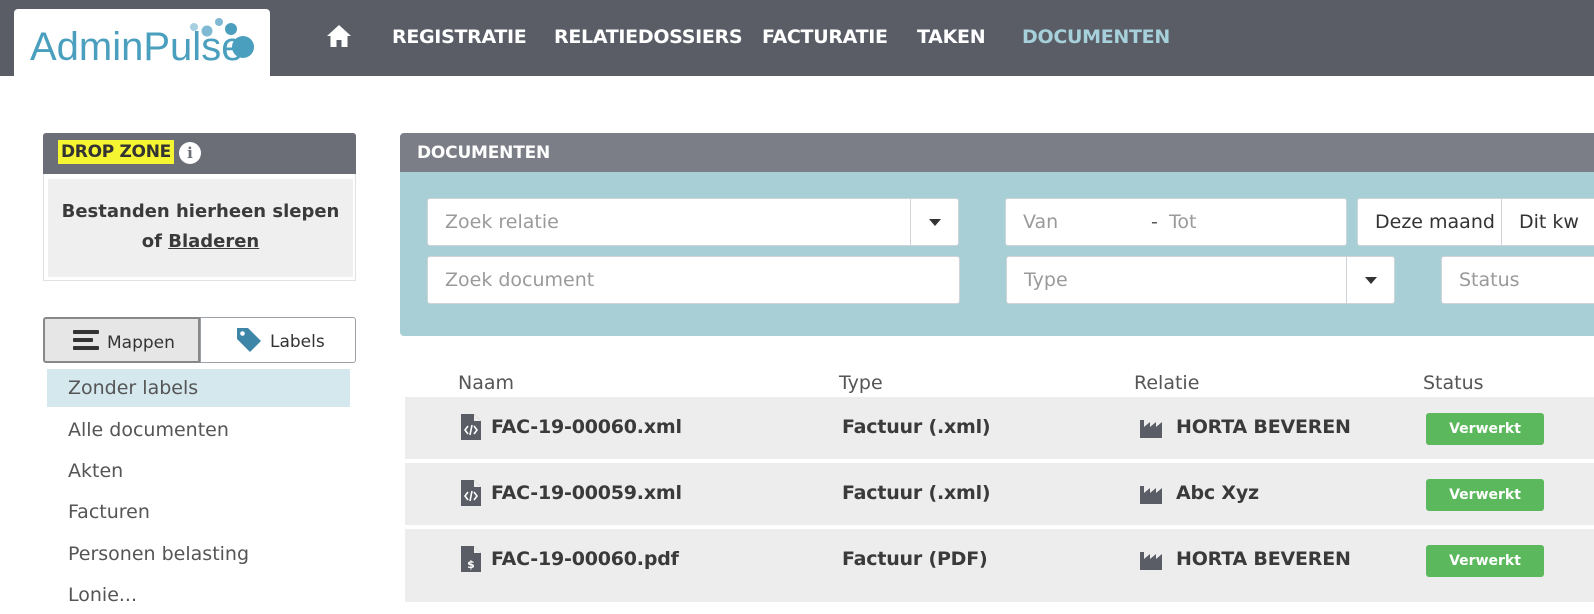 This screenshot has width=1594, height=614. What do you see at coordinates (1453, 383) in the screenshot?
I see `column-header-status: Status` at bounding box center [1453, 383].